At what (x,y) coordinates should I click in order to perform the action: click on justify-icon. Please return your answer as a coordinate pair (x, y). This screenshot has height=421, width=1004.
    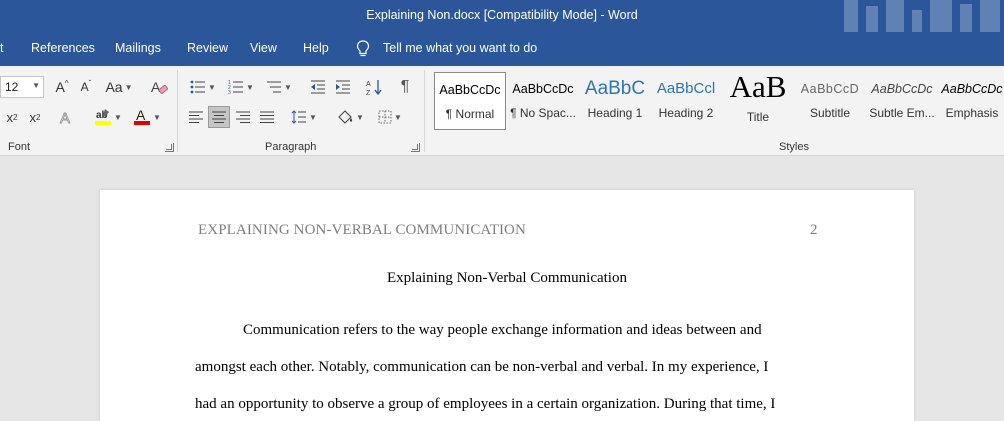
    Looking at the image, I should click on (267, 117).